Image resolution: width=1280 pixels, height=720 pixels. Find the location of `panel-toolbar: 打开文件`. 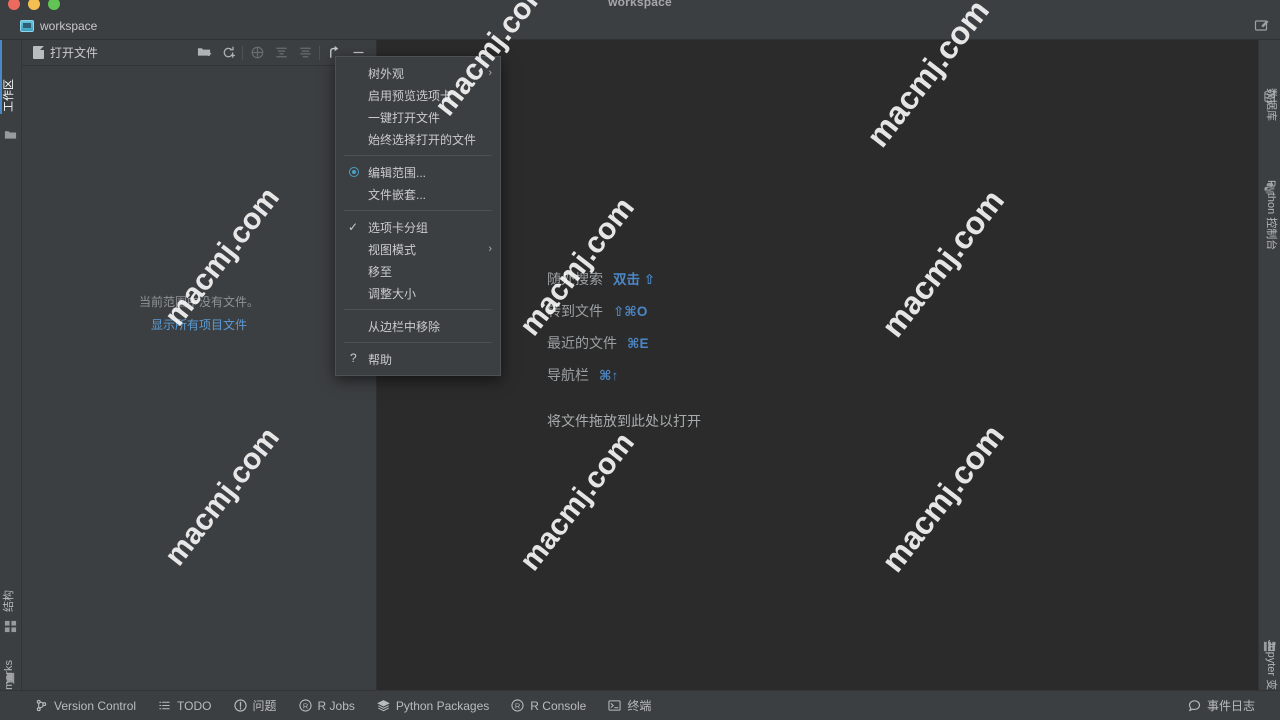

panel-toolbar: 打开文件 is located at coordinates (199, 53).